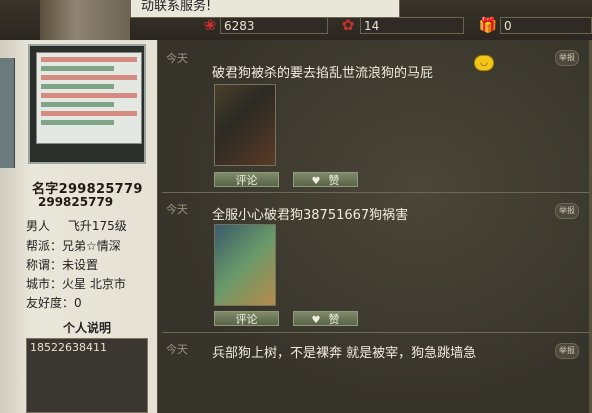  I want to click on gender: 男人, so click(38, 226).